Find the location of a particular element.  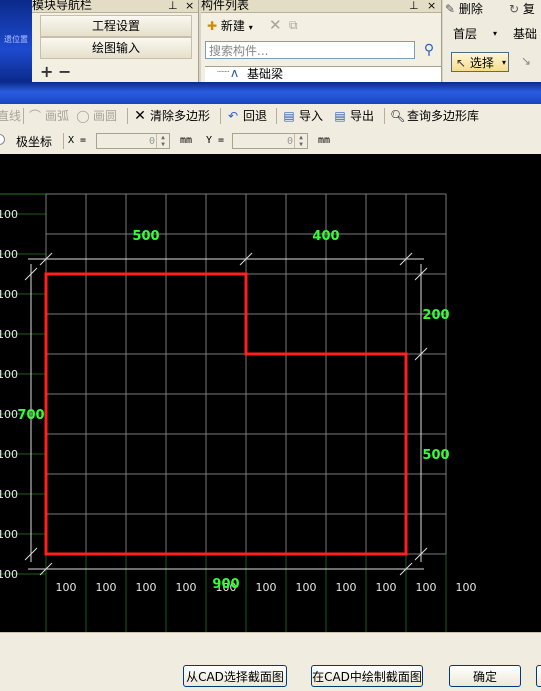

select-label: 选择 is located at coordinates (481, 63).